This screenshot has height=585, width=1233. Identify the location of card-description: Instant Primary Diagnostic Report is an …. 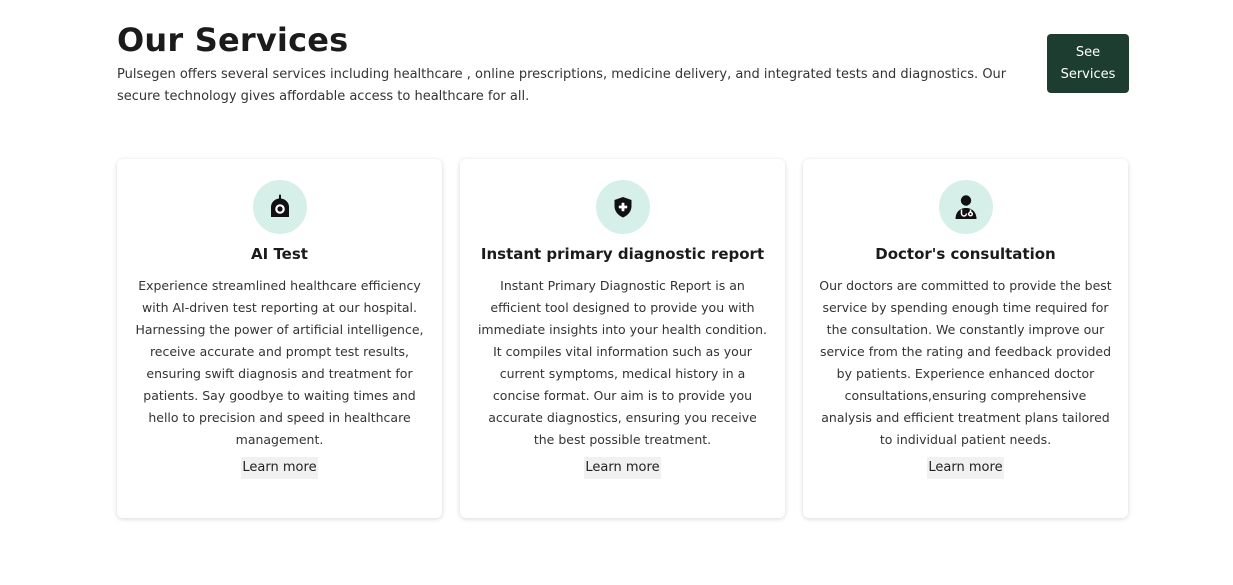
(622, 362).